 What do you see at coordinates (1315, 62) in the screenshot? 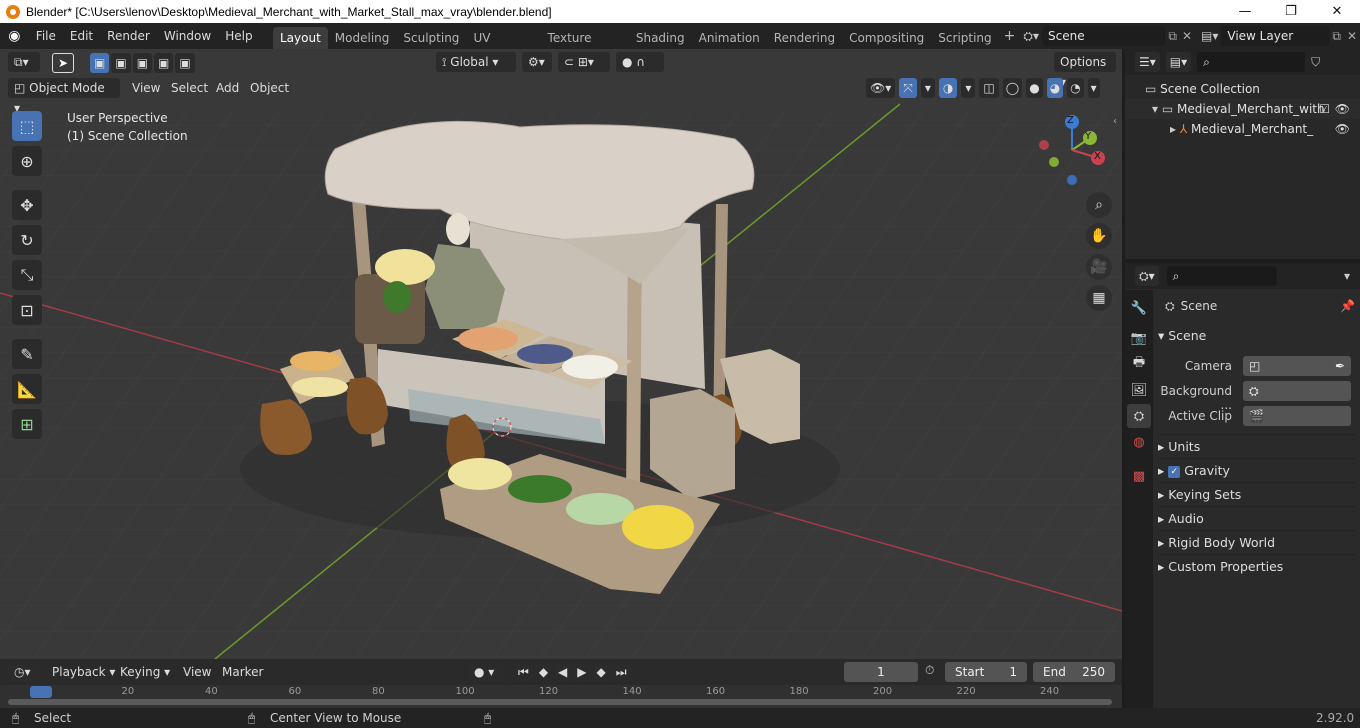
I see `filter-icon: ⛉` at bounding box center [1315, 62].